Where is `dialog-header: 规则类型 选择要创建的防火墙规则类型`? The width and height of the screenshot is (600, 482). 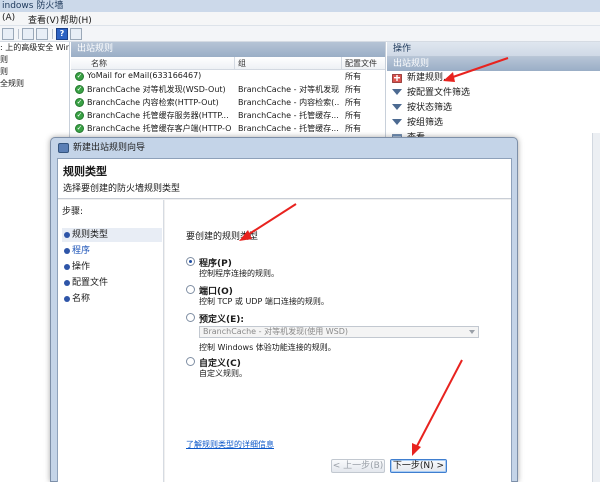 dialog-header: 规则类型 选择要创建的防火墙规则类型 is located at coordinates (284, 179).